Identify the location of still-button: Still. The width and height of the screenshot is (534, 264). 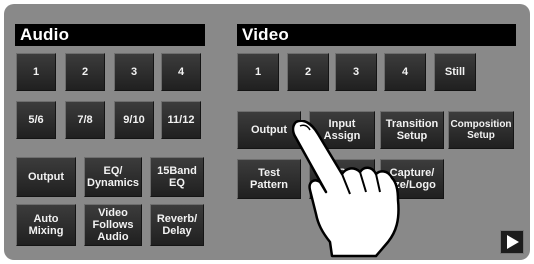
(455, 72).